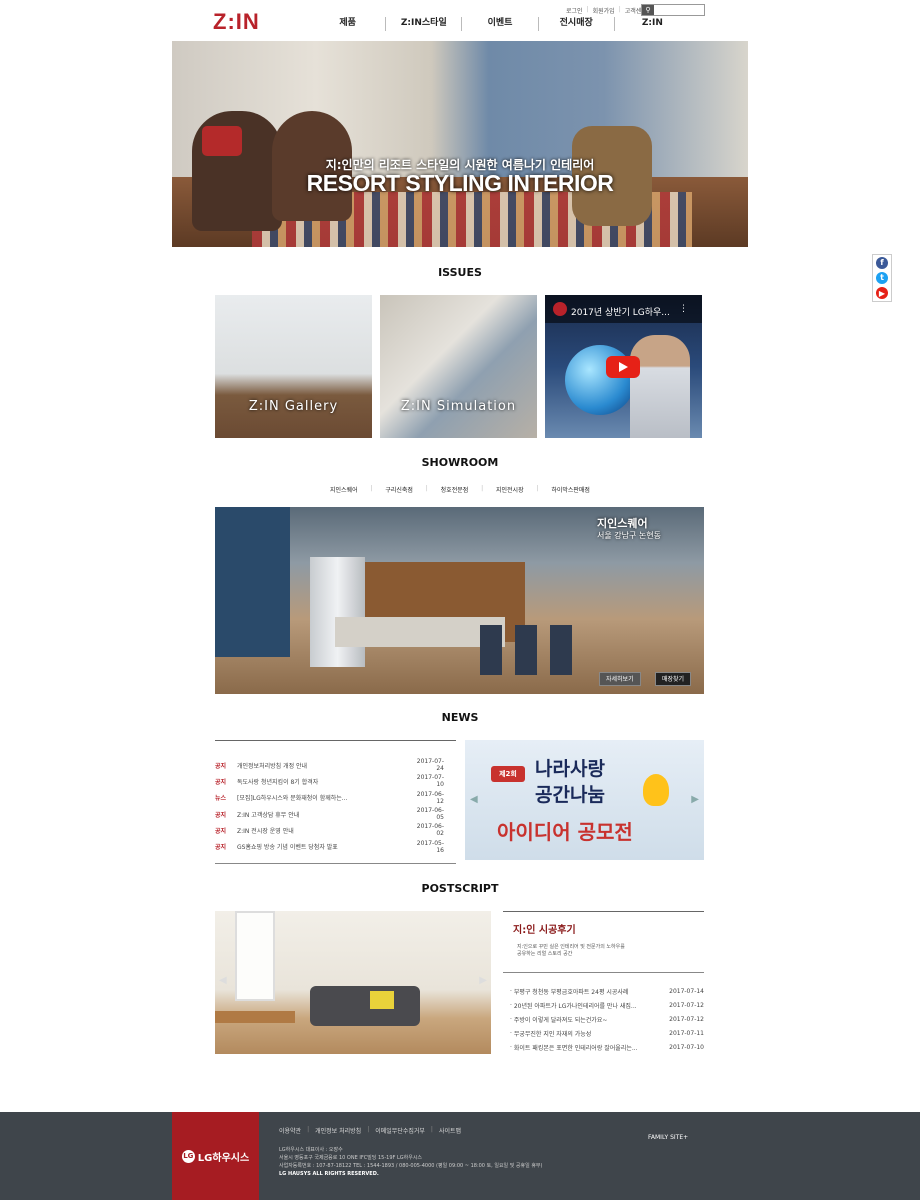  I want to click on postscript-row-title: 무궁무진한 지인 자재의 가능성, so click(589, 1033).